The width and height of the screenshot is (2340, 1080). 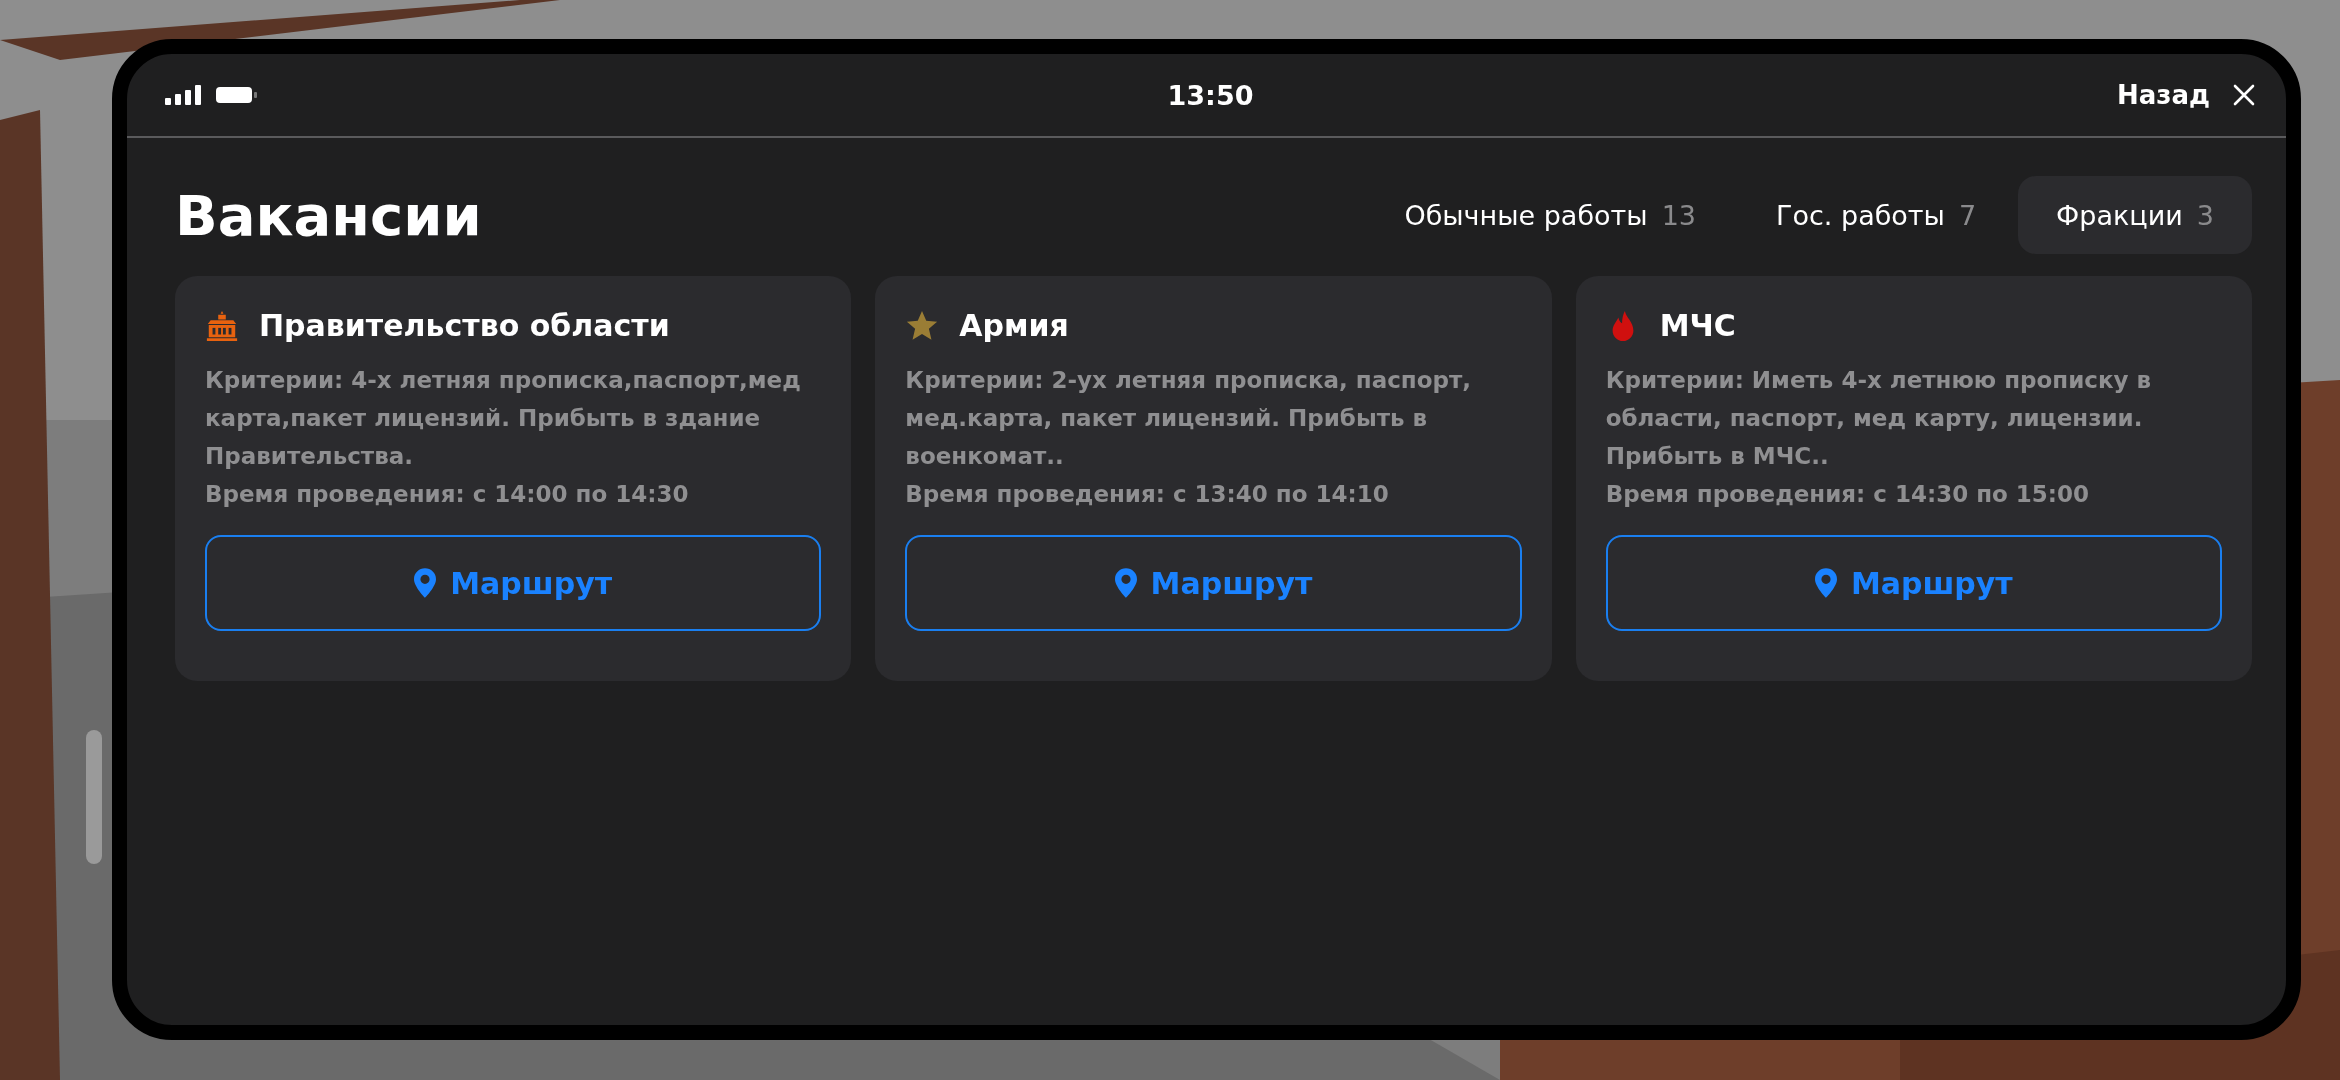 What do you see at coordinates (464, 325) in the screenshot?
I see `card-title: Правительство области` at bounding box center [464, 325].